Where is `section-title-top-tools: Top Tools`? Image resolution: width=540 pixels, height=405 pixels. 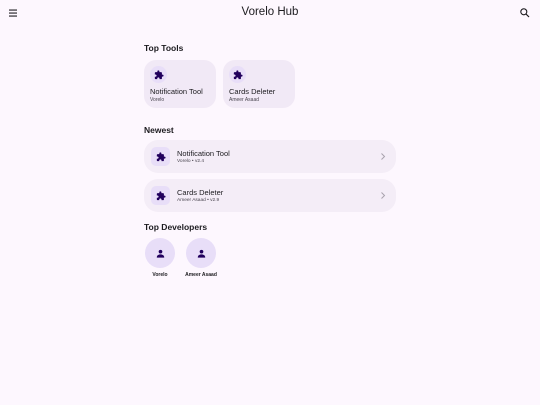
section-title-top-tools: Top Tools is located at coordinates (164, 48).